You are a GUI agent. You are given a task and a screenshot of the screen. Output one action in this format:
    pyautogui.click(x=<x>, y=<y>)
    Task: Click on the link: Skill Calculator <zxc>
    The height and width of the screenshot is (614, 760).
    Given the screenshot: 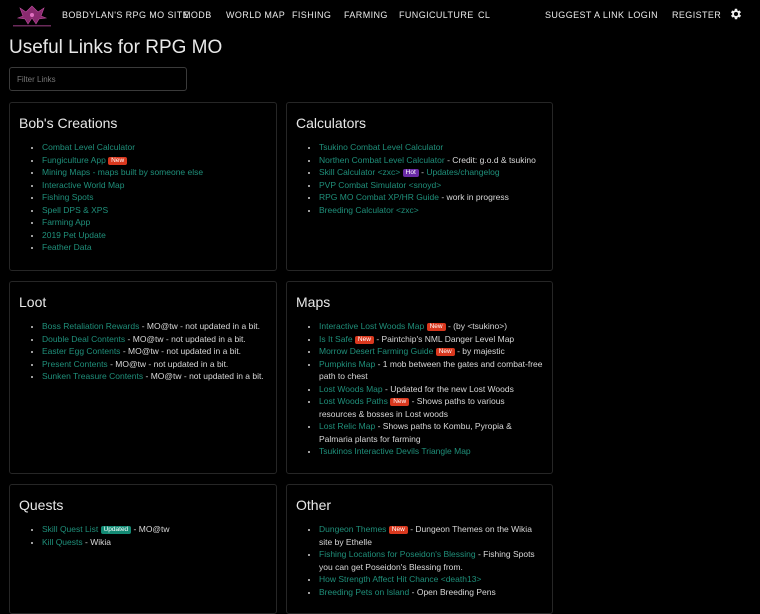 What is the action you would take?
    pyautogui.click(x=359, y=172)
    